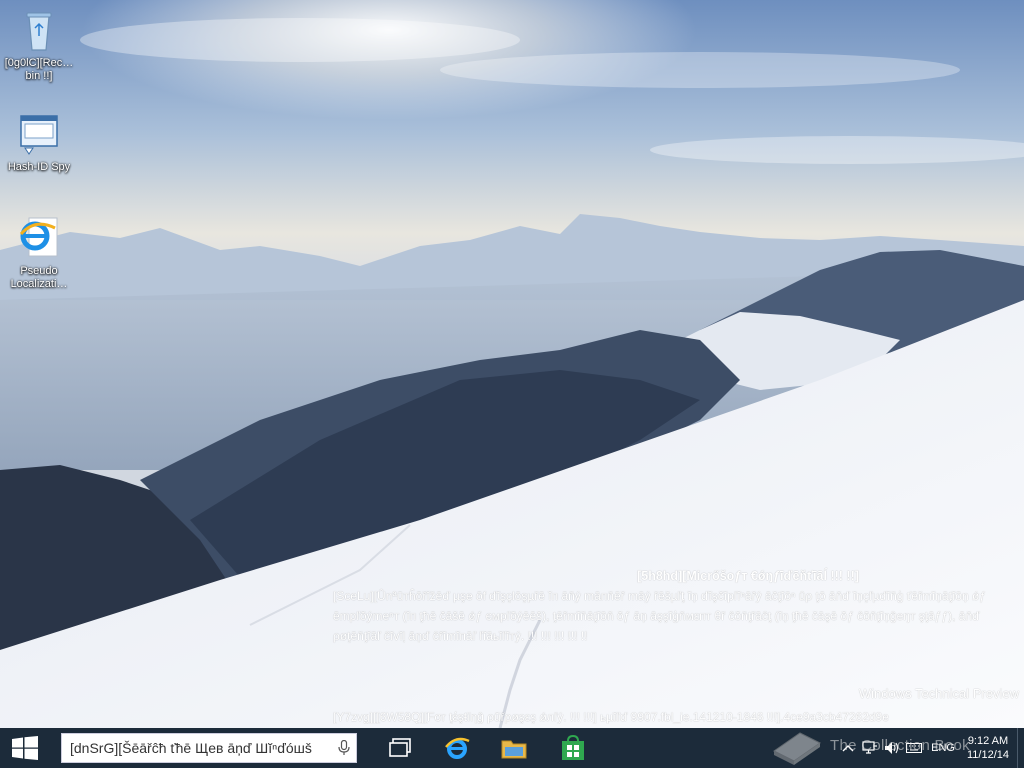 This screenshot has height=768, width=1024. Describe the element at coordinates (39, 69) in the screenshot. I see `recycle-bin-label: [0g0lC][Rec… bin !!]` at that location.